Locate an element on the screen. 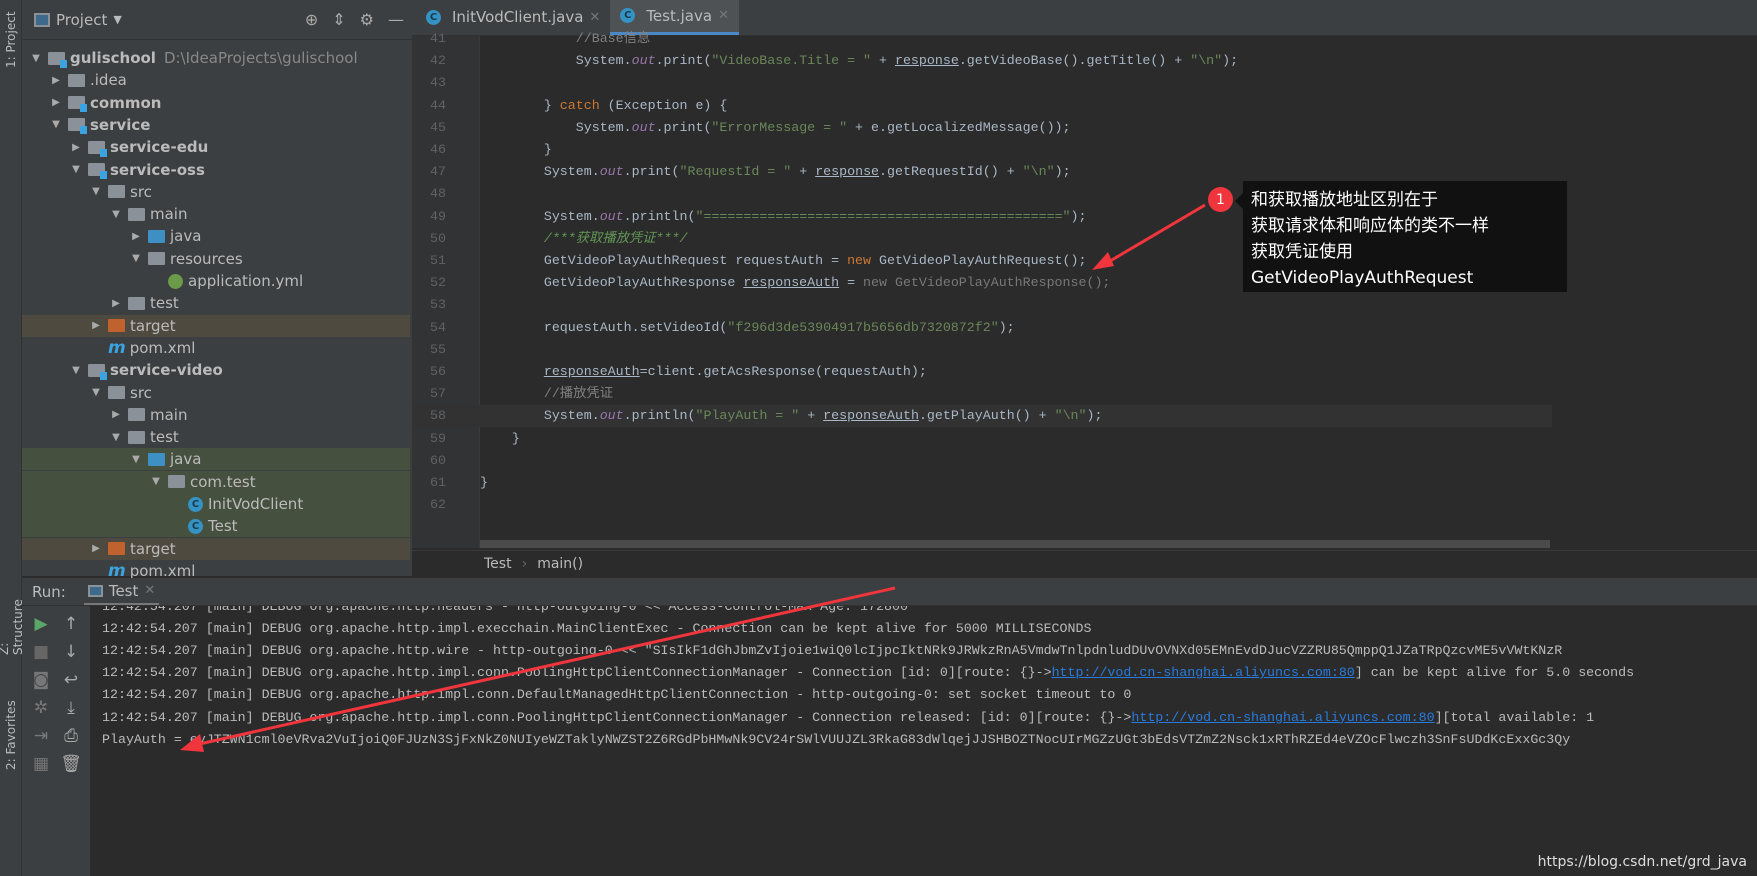  project-tool-tab: 1: Project is located at coordinates (11, 40).